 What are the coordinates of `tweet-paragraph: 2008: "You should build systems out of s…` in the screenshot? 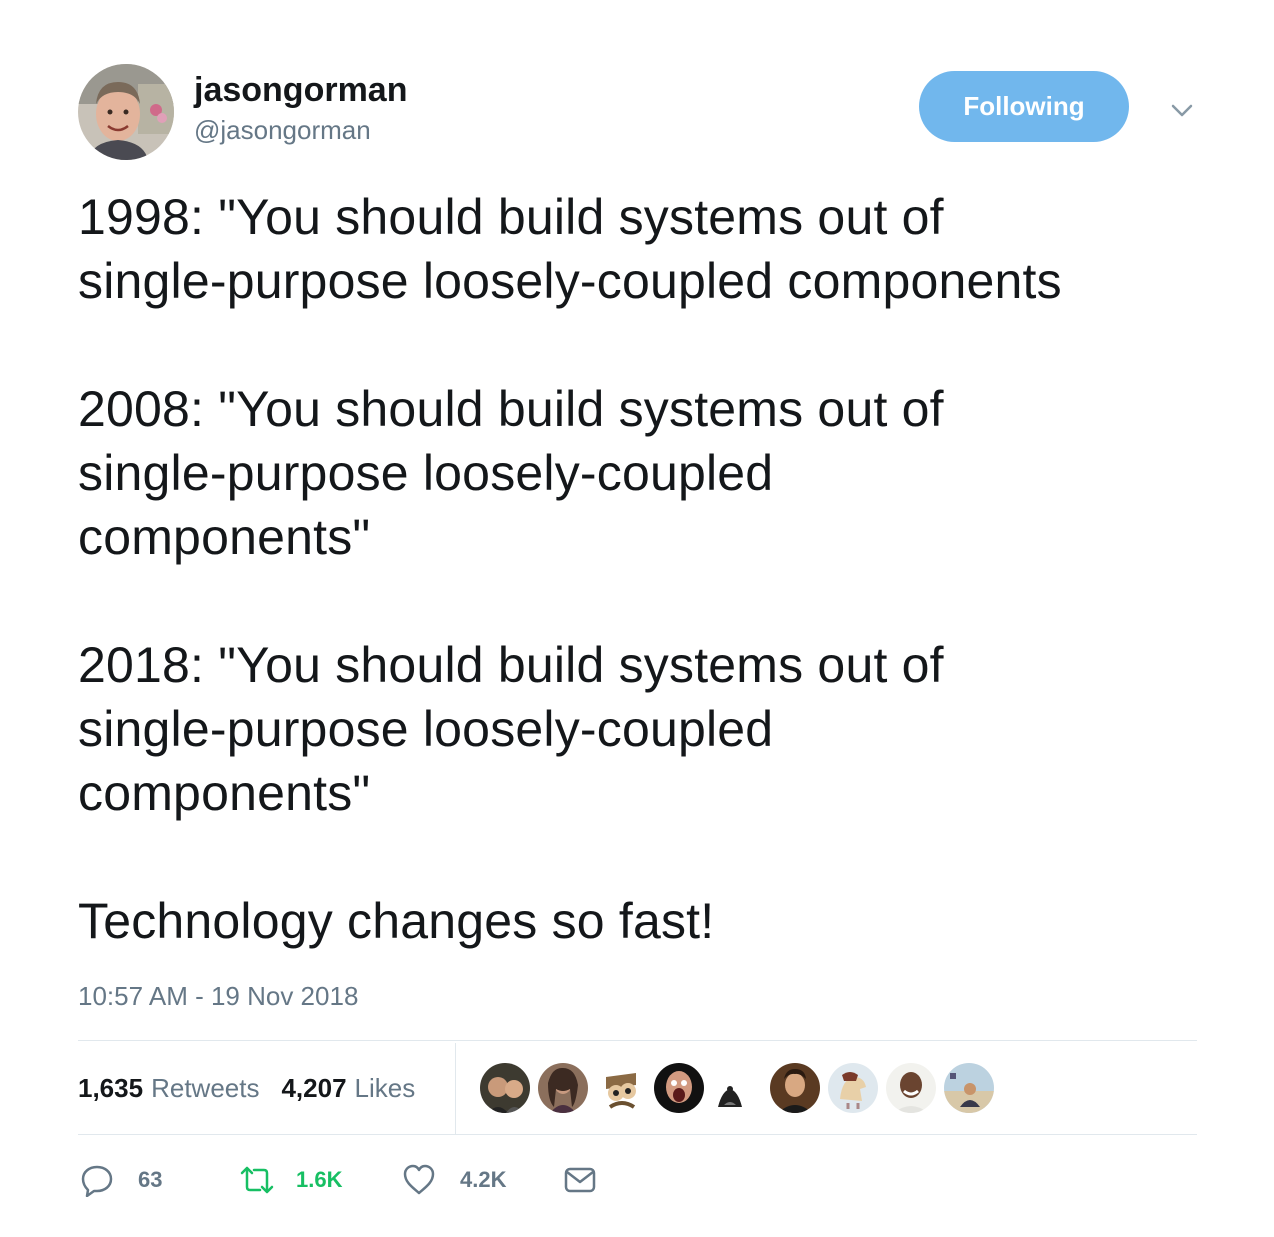 It's located at (511, 473).